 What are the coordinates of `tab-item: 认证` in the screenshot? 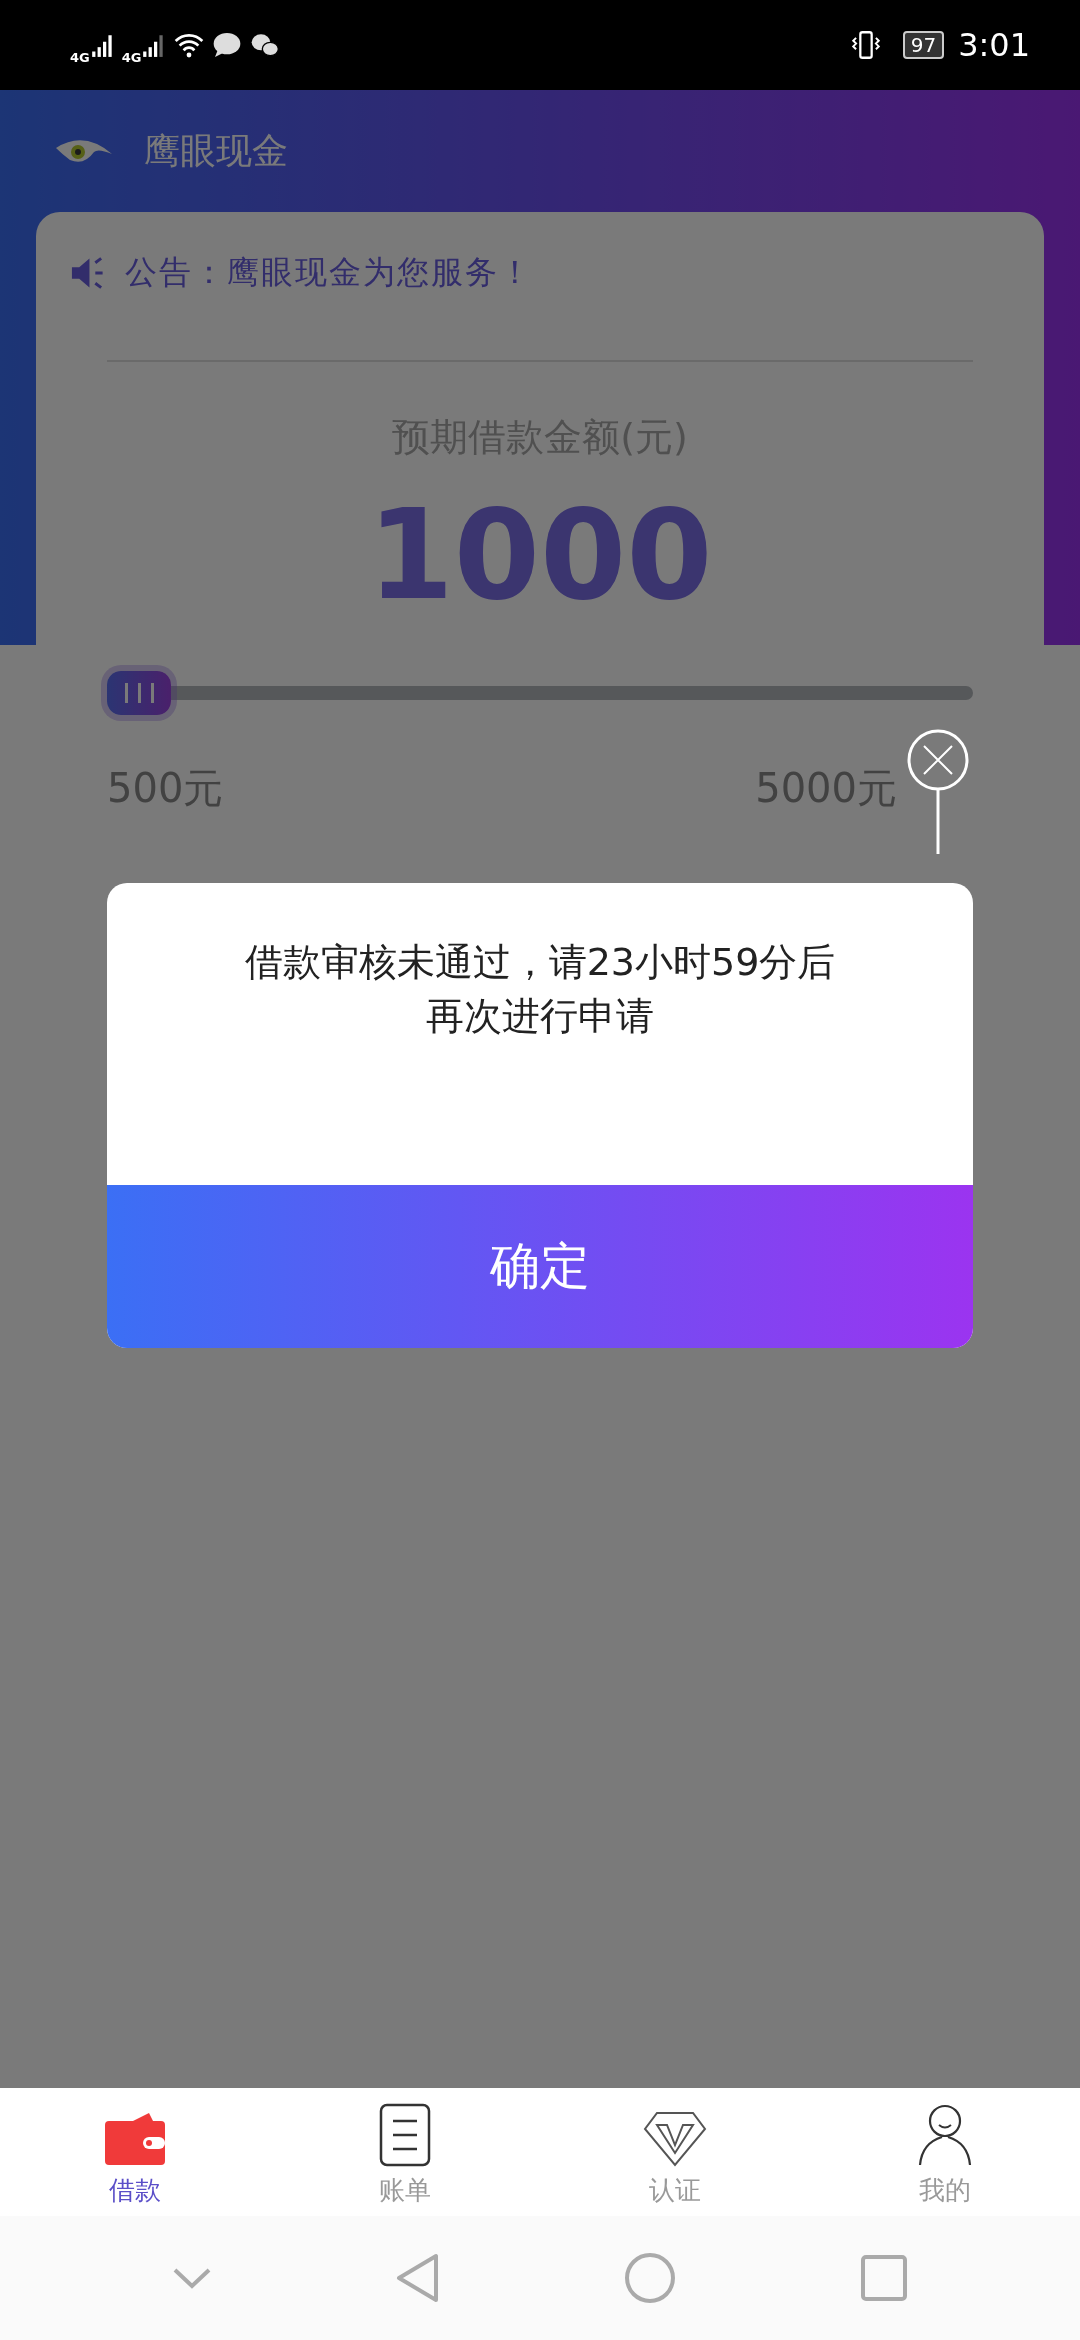 It's located at (675, 2152).